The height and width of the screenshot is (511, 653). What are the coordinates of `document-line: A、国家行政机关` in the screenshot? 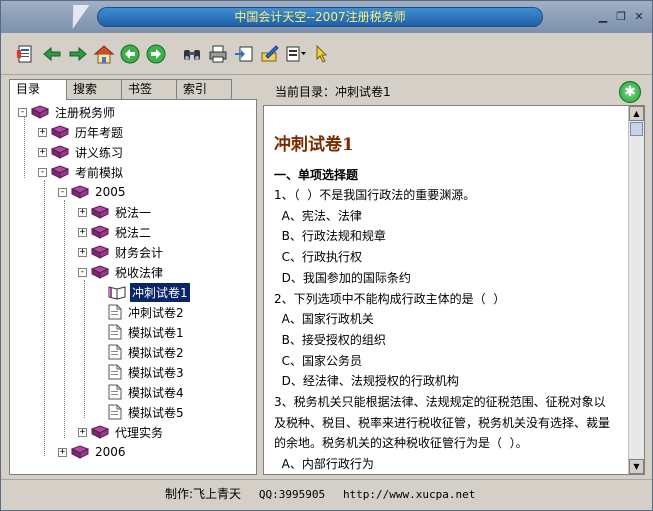 It's located at (324, 319).